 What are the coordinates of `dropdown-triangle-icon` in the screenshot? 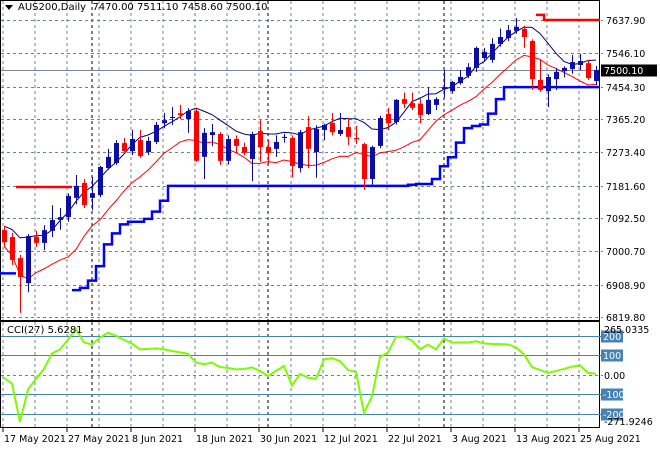 It's located at (9, 7).